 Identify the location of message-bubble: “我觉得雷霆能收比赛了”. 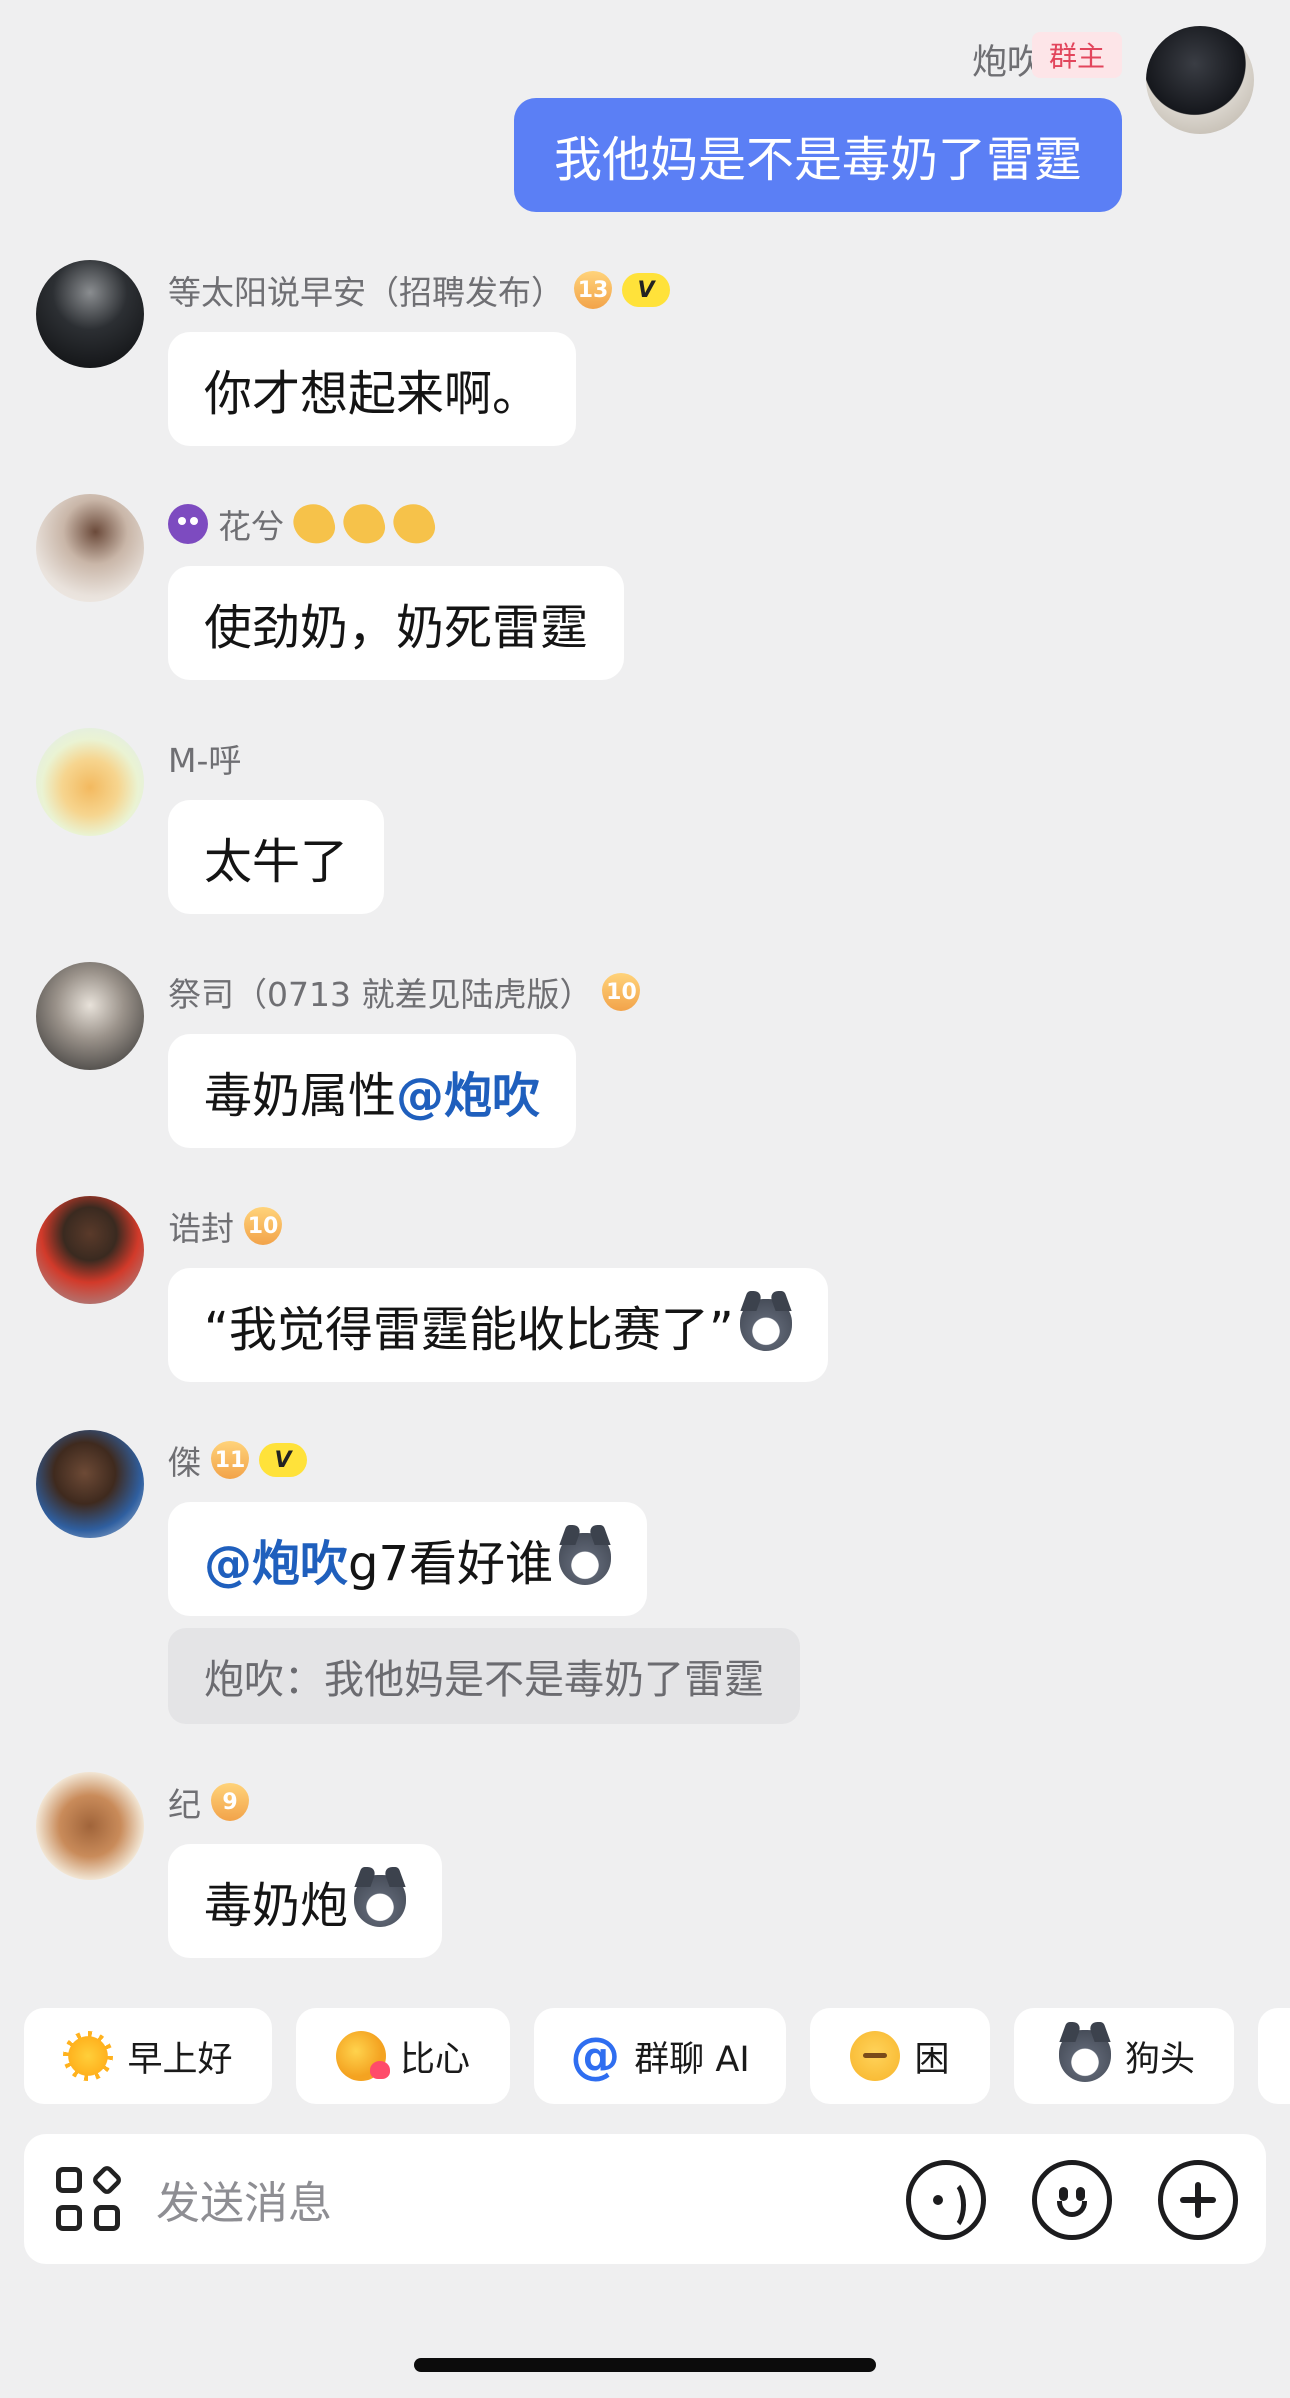
(498, 1325).